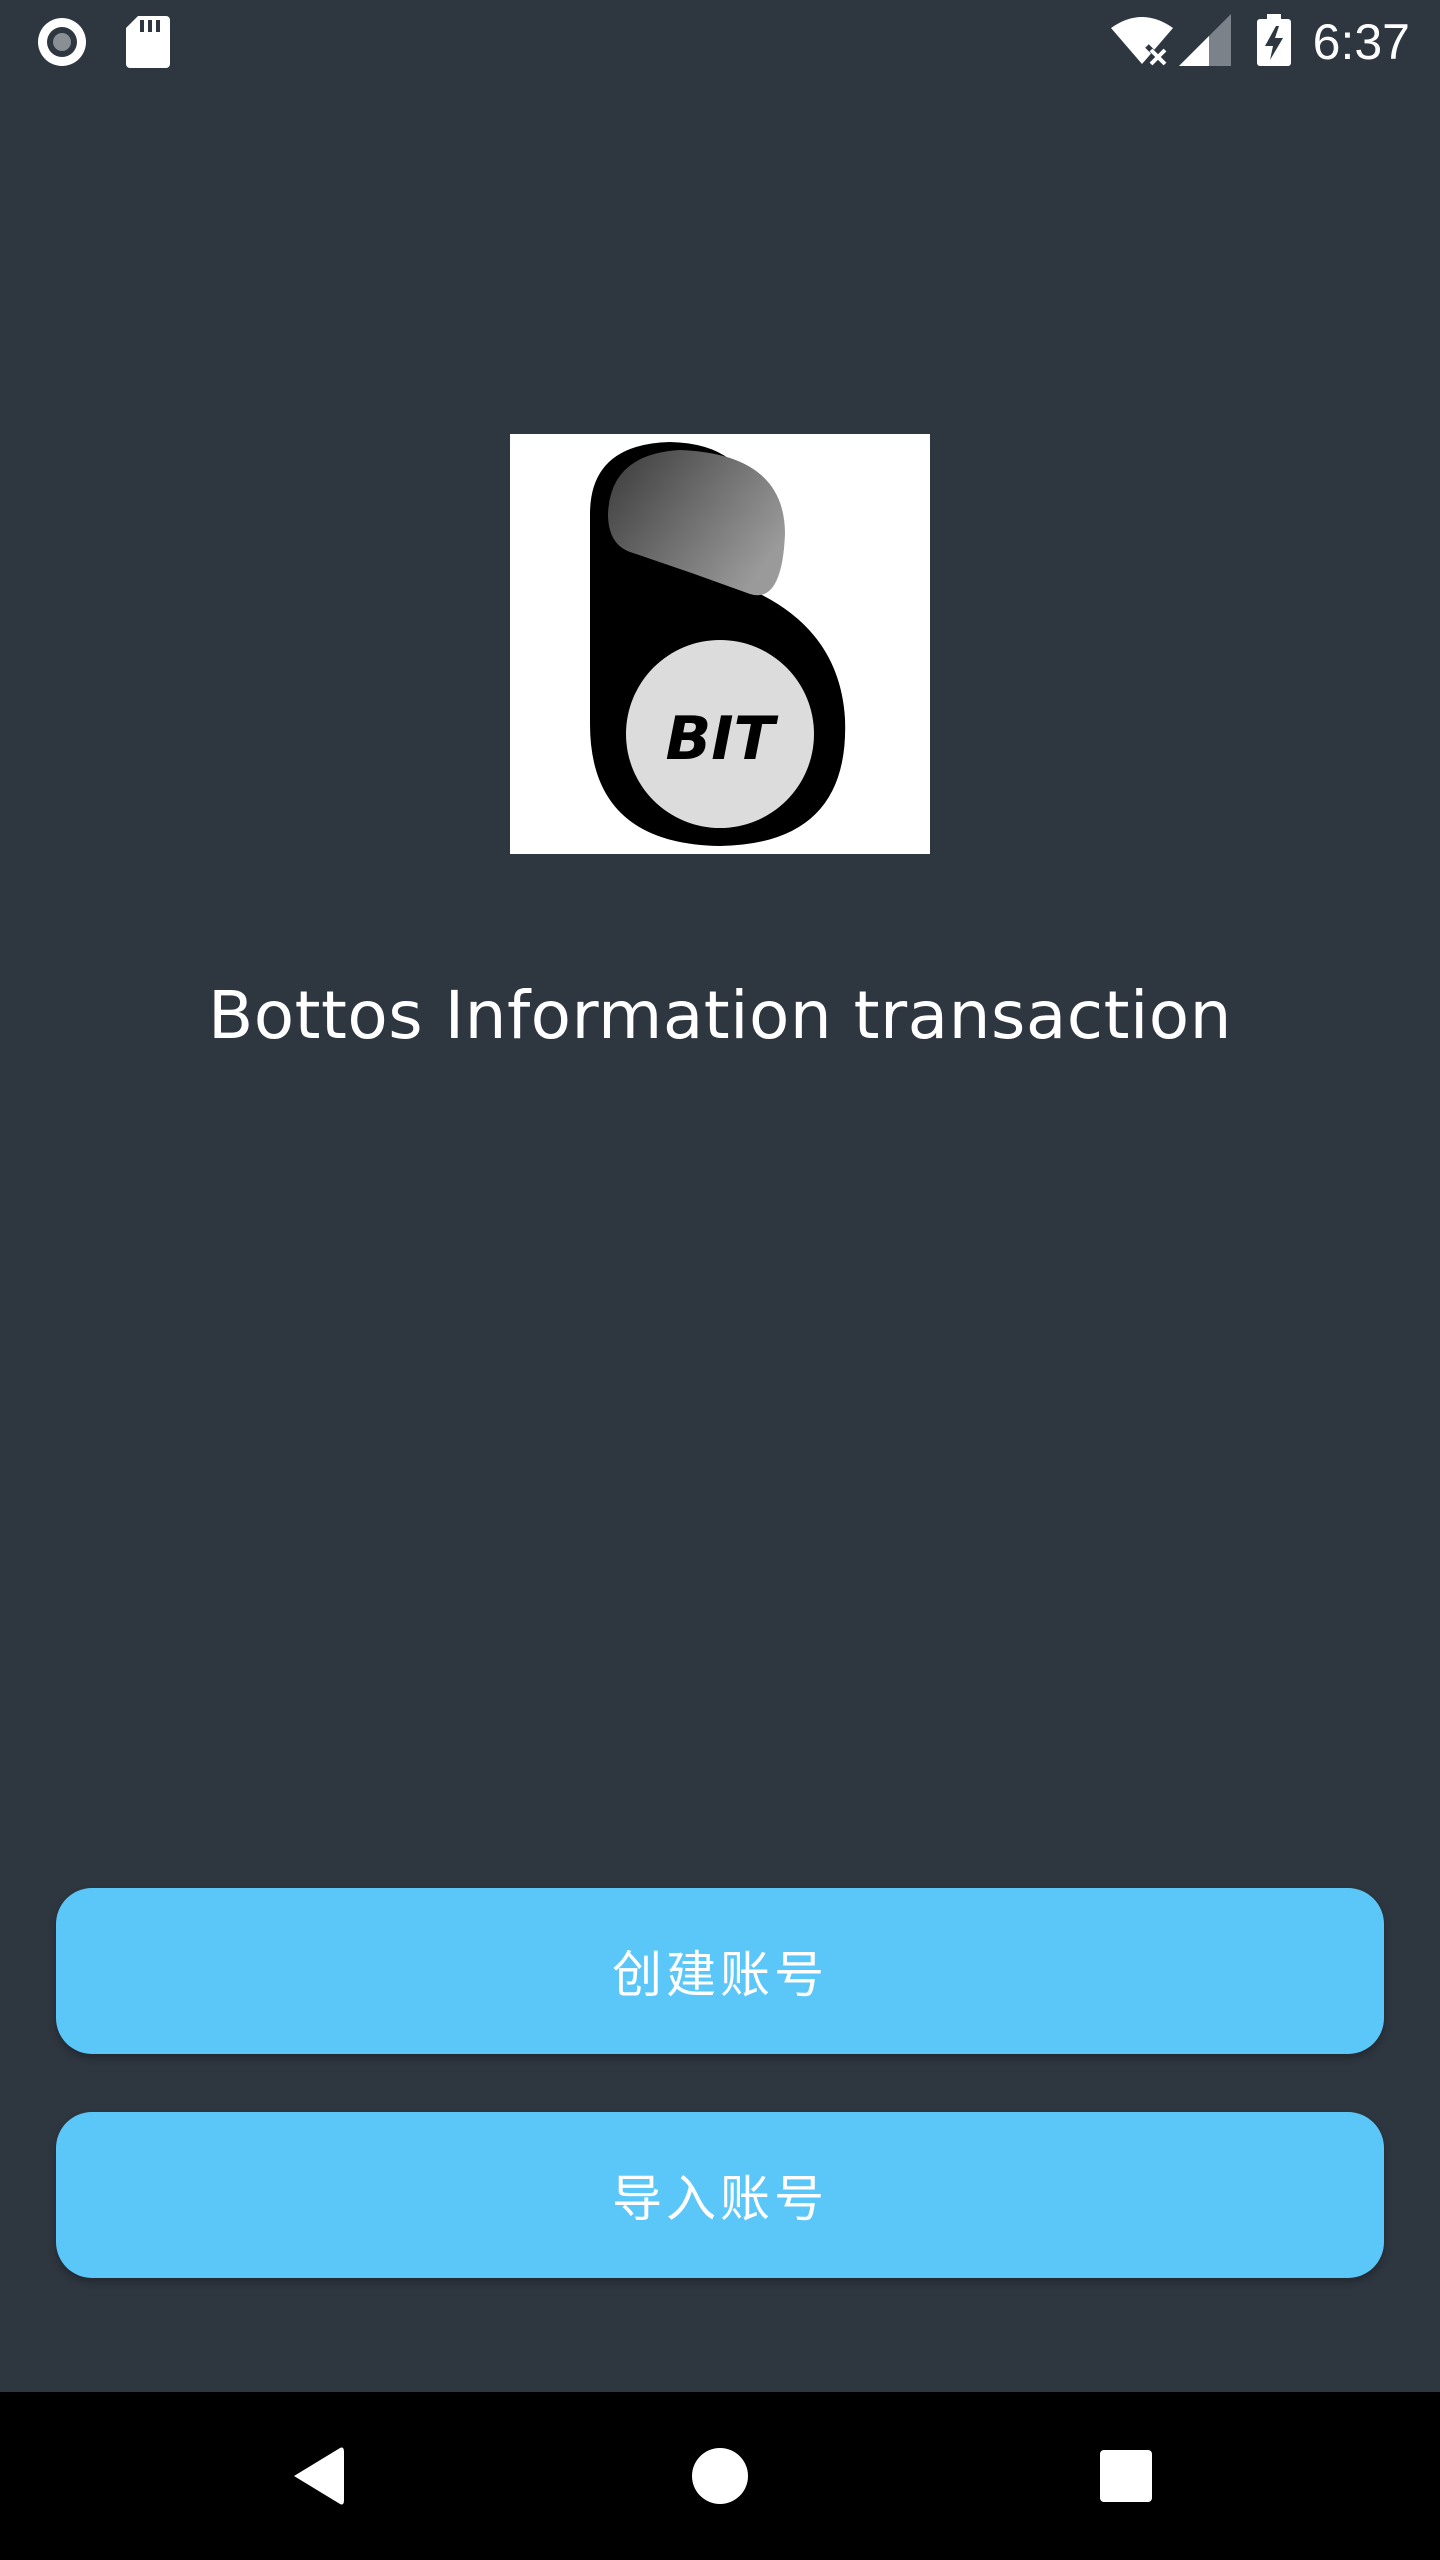  What do you see at coordinates (720, 1975) in the screenshot?
I see `create-account-label: 创建账号` at bounding box center [720, 1975].